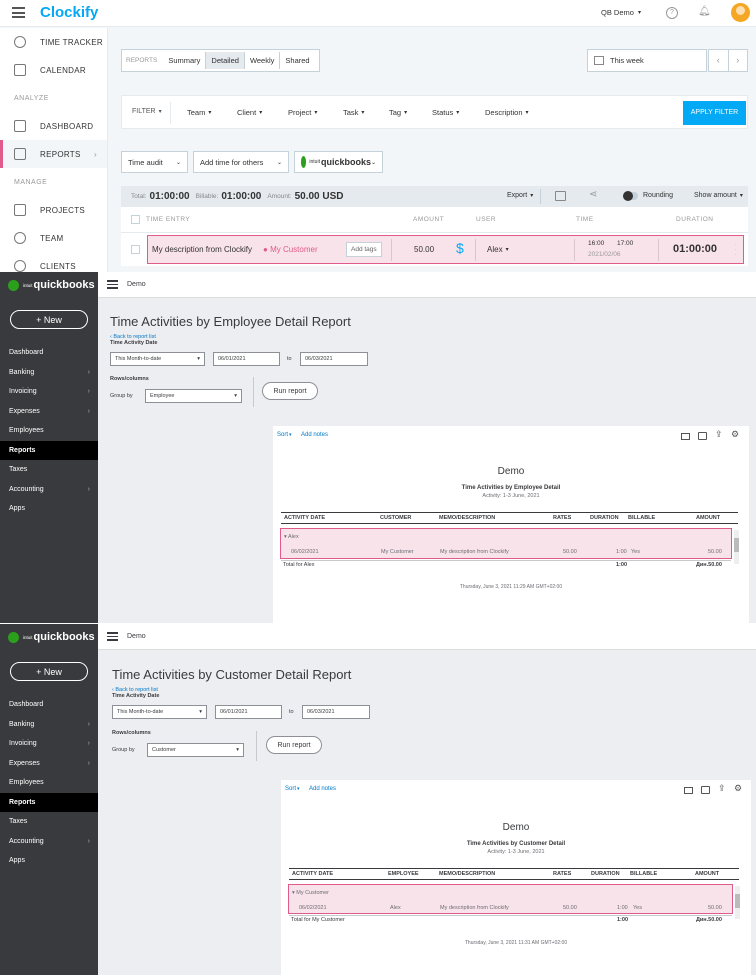 Image resolution: width=756 pixels, height=975 pixels. I want to click on date-range-picker: This week, so click(647, 60).